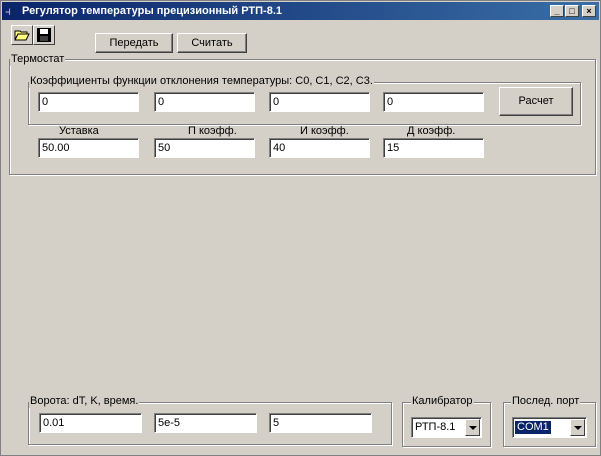 The height and width of the screenshot is (456, 601). I want to click on open-file-button, so click(22, 35).